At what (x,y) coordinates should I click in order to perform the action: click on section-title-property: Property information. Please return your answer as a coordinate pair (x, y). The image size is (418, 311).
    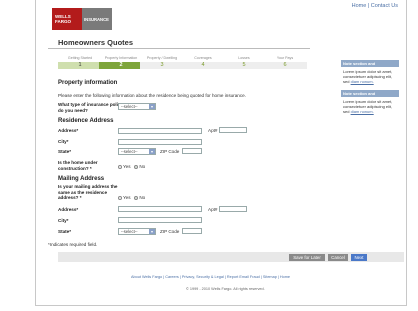
    Looking at the image, I should click on (88, 83).